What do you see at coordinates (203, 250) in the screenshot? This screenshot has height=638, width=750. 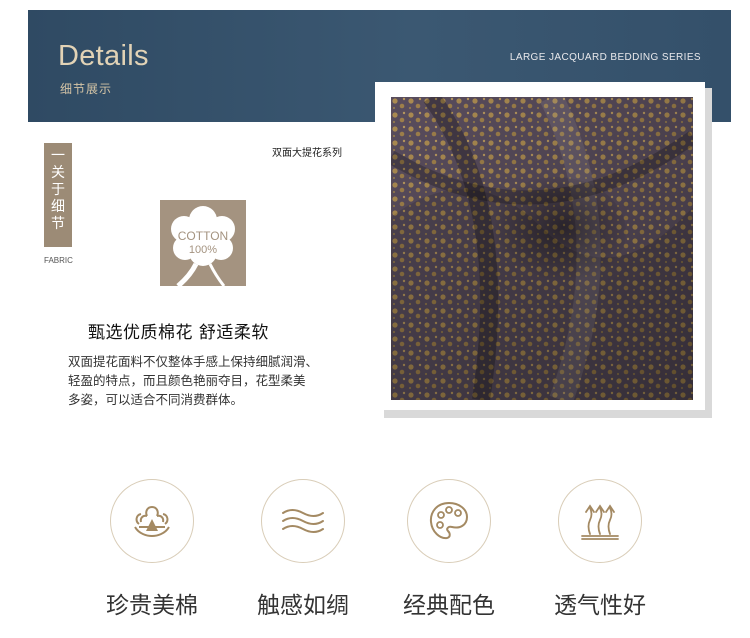 I see `cotton-badge-line2: 100%` at bounding box center [203, 250].